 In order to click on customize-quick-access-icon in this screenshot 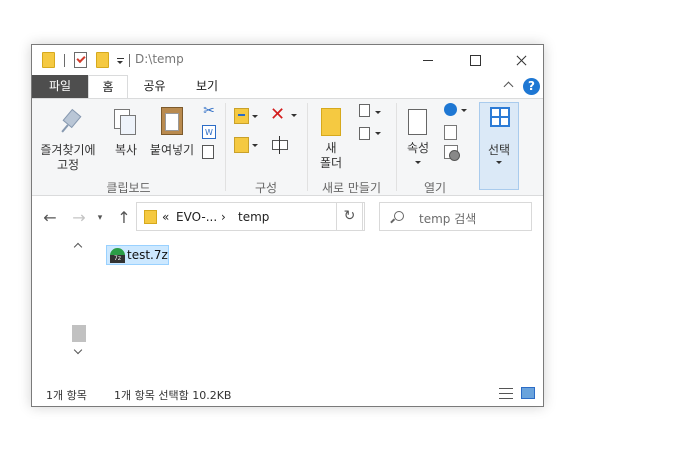, I will do `click(120, 61)`.